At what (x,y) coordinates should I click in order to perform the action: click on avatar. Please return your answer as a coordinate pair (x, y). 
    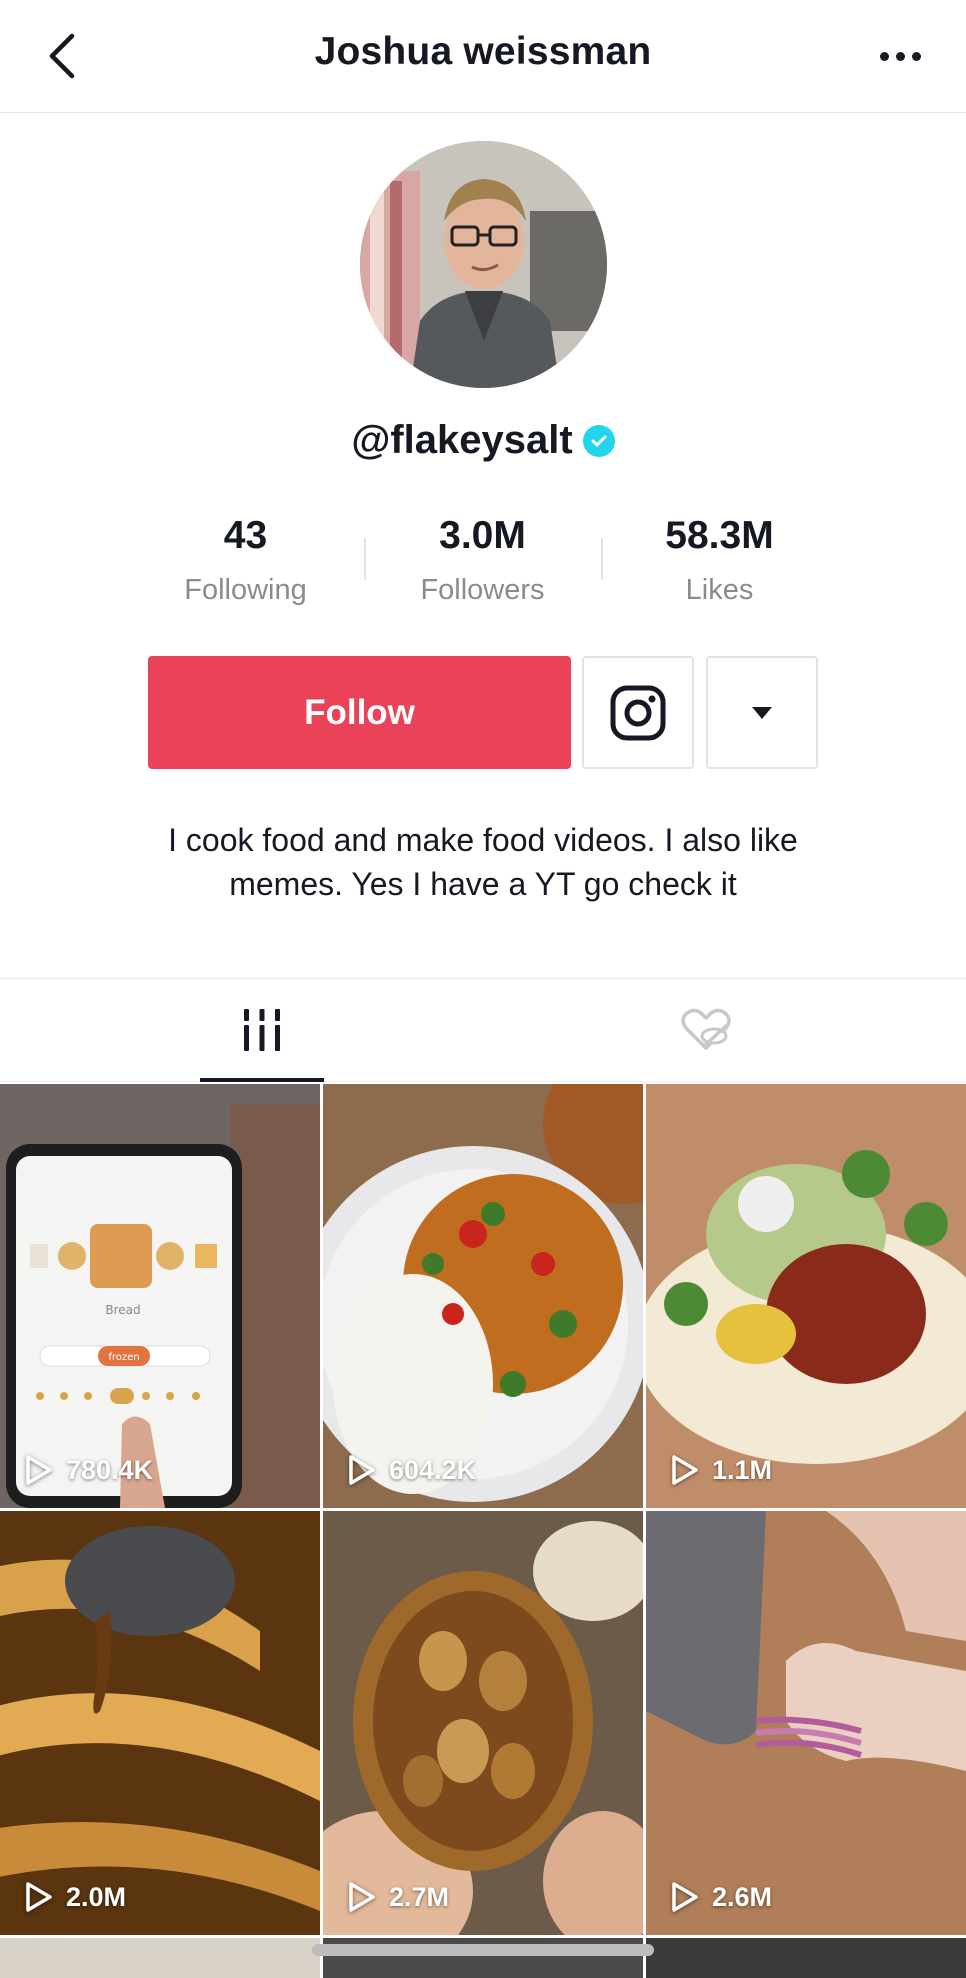
    Looking at the image, I should click on (483, 264).